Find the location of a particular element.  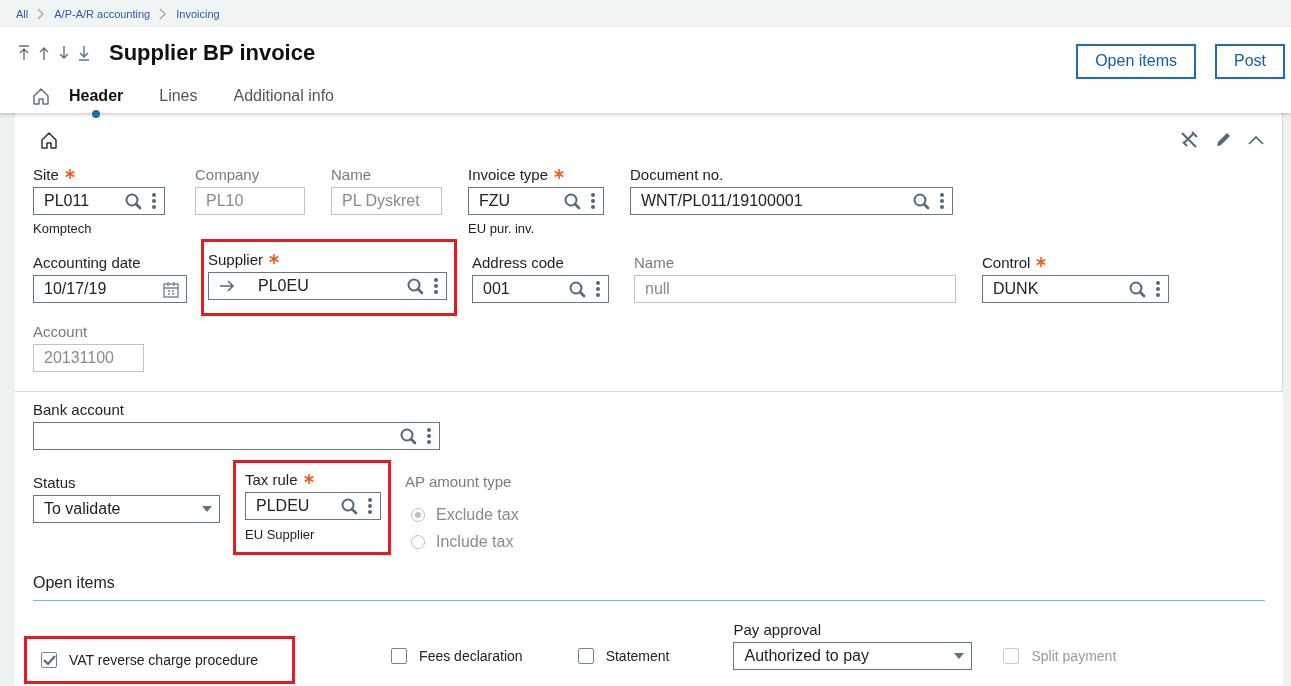

input-field: 20131100 is located at coordinates (88, 358).